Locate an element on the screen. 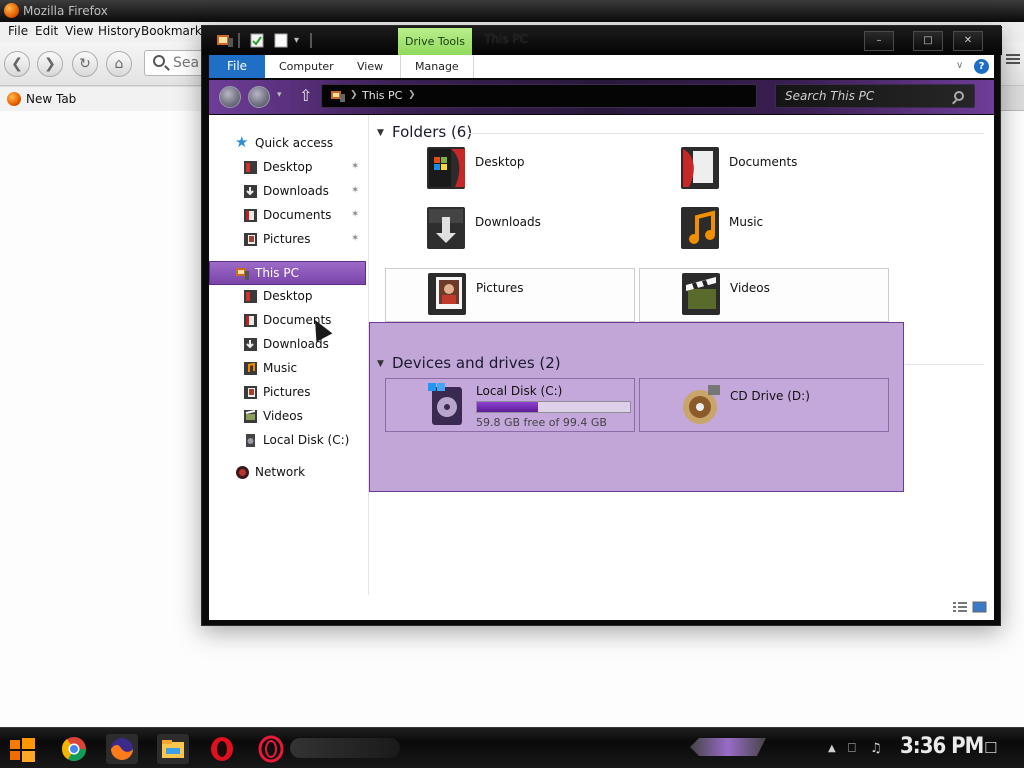  tab-computer: Computer is located at coordinates (306, 66).